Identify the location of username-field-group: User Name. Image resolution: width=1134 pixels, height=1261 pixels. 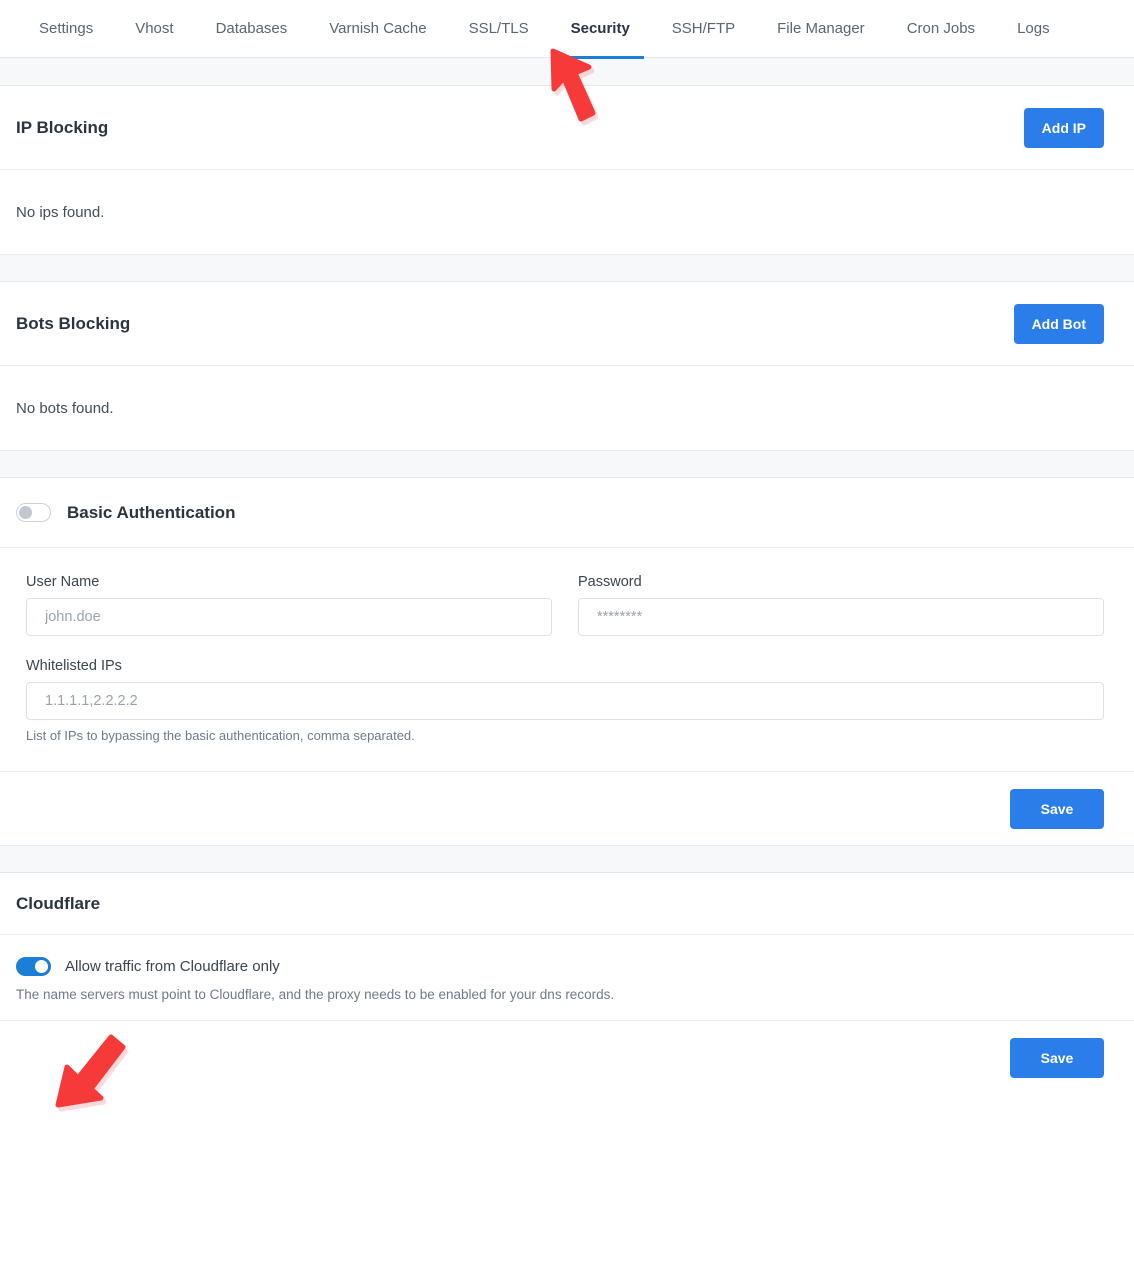
(289, 605).